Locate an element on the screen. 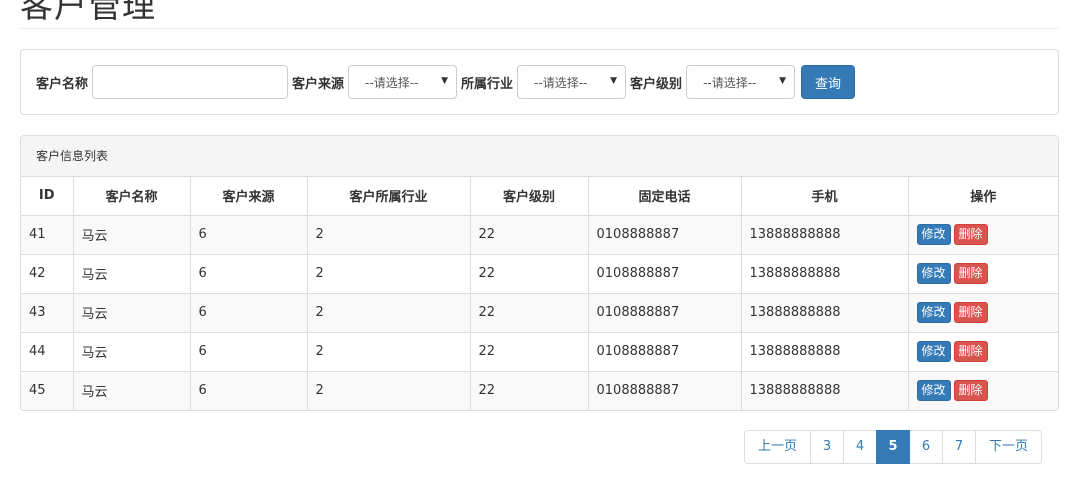  table-row: 44 马云 6 2 22 0108888887 13888888888 修改 删除 is located at coordinates (539, 352).